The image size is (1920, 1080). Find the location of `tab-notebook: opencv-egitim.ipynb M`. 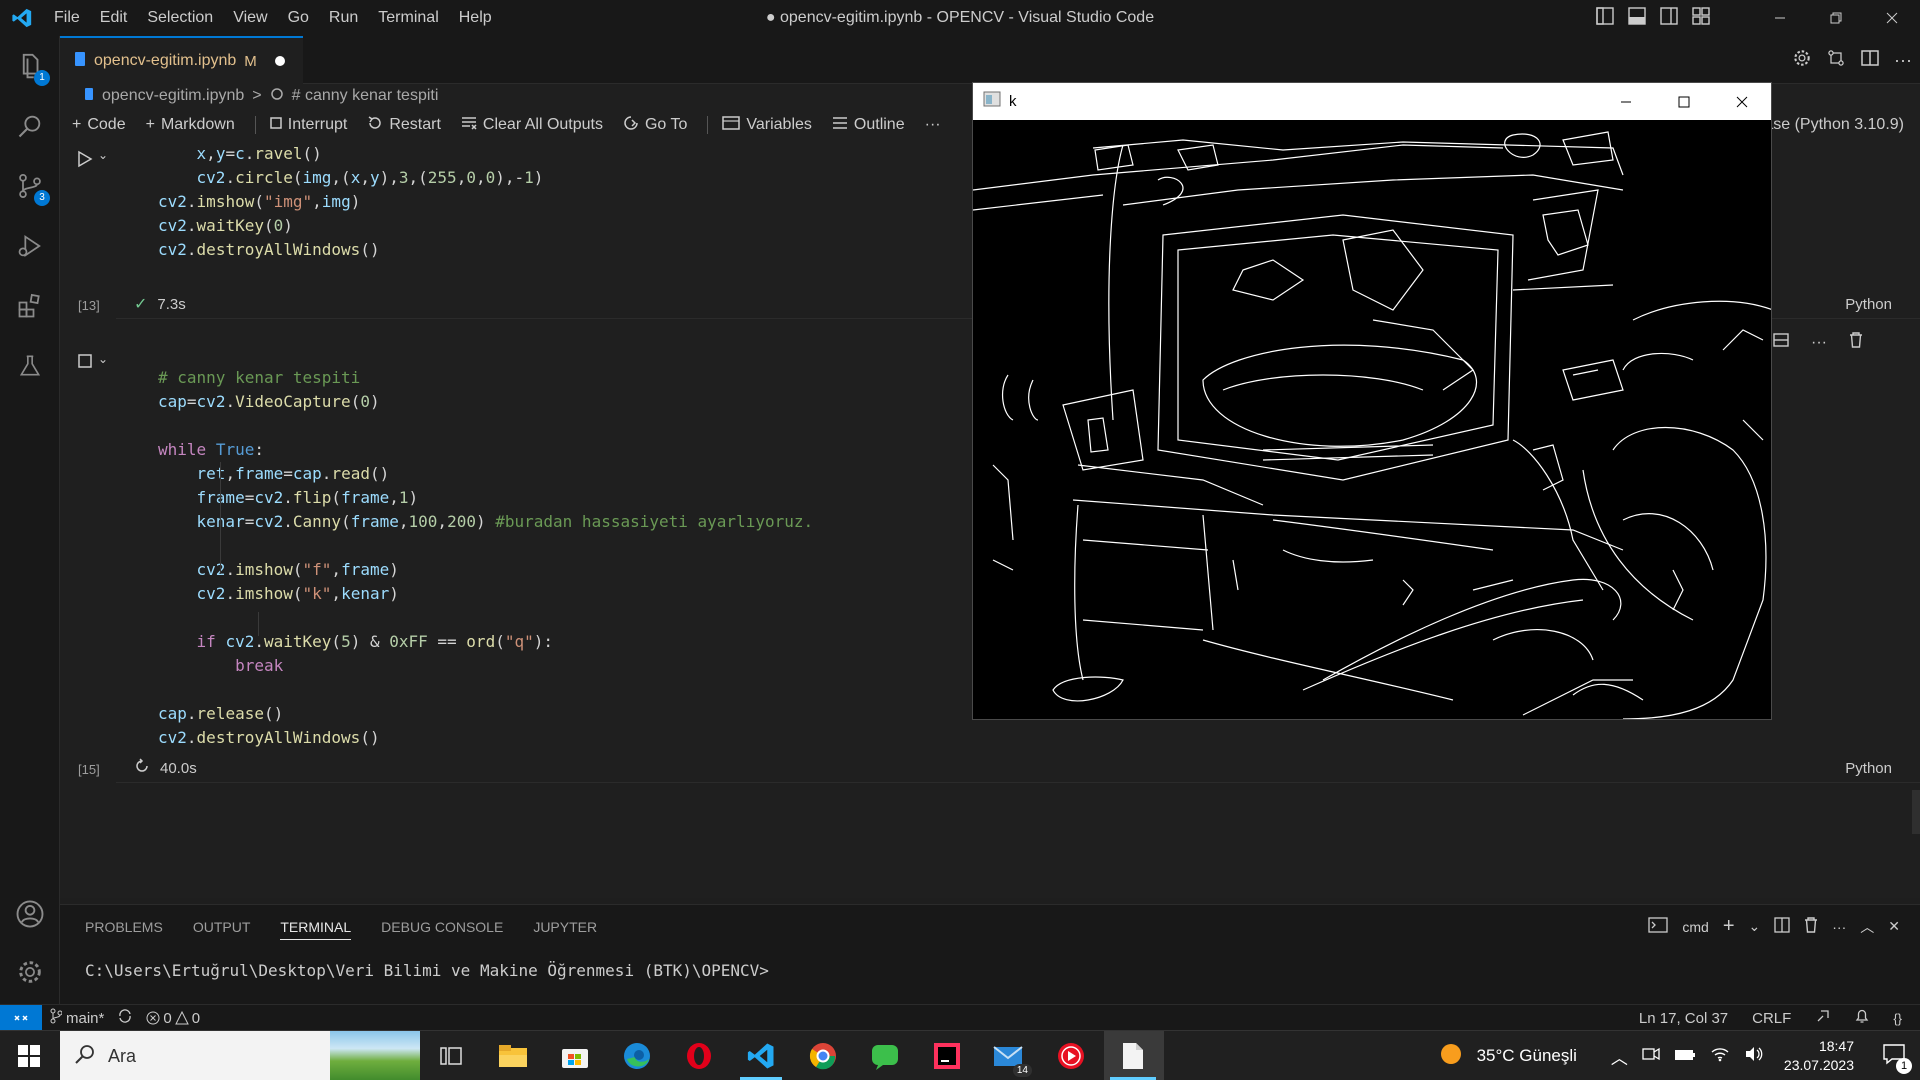

tab-notebook: opencv-egitim.ipynb M is located at coordinates (181, 60).